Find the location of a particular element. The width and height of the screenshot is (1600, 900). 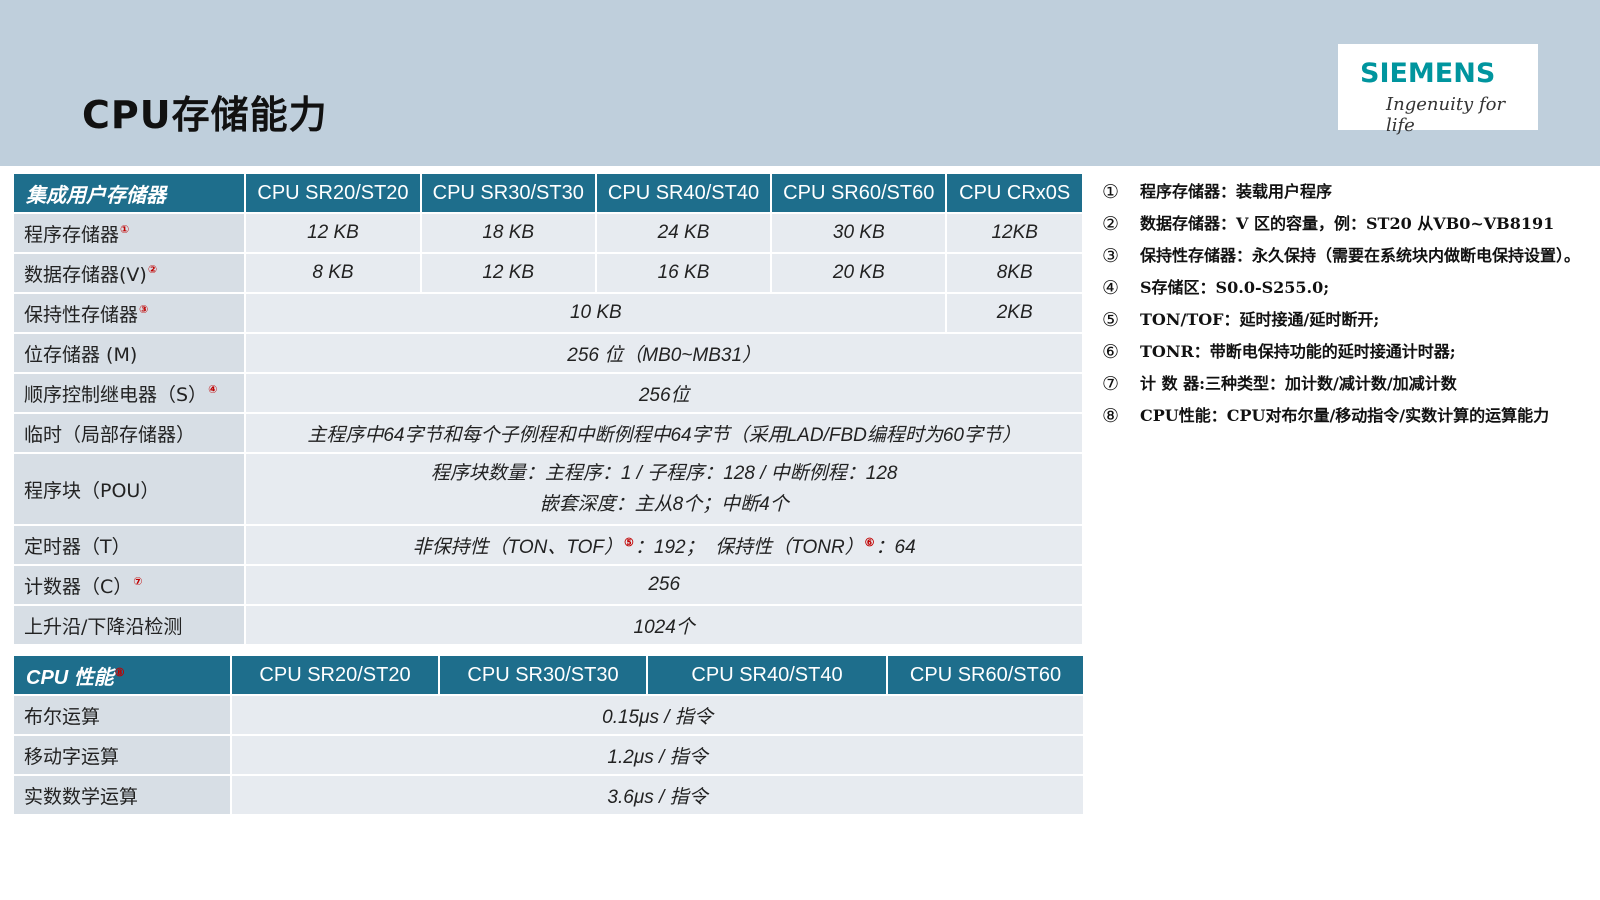

table-row: 顺序控制继电器（S）④ 256位 is located at coordinates (549, 394).